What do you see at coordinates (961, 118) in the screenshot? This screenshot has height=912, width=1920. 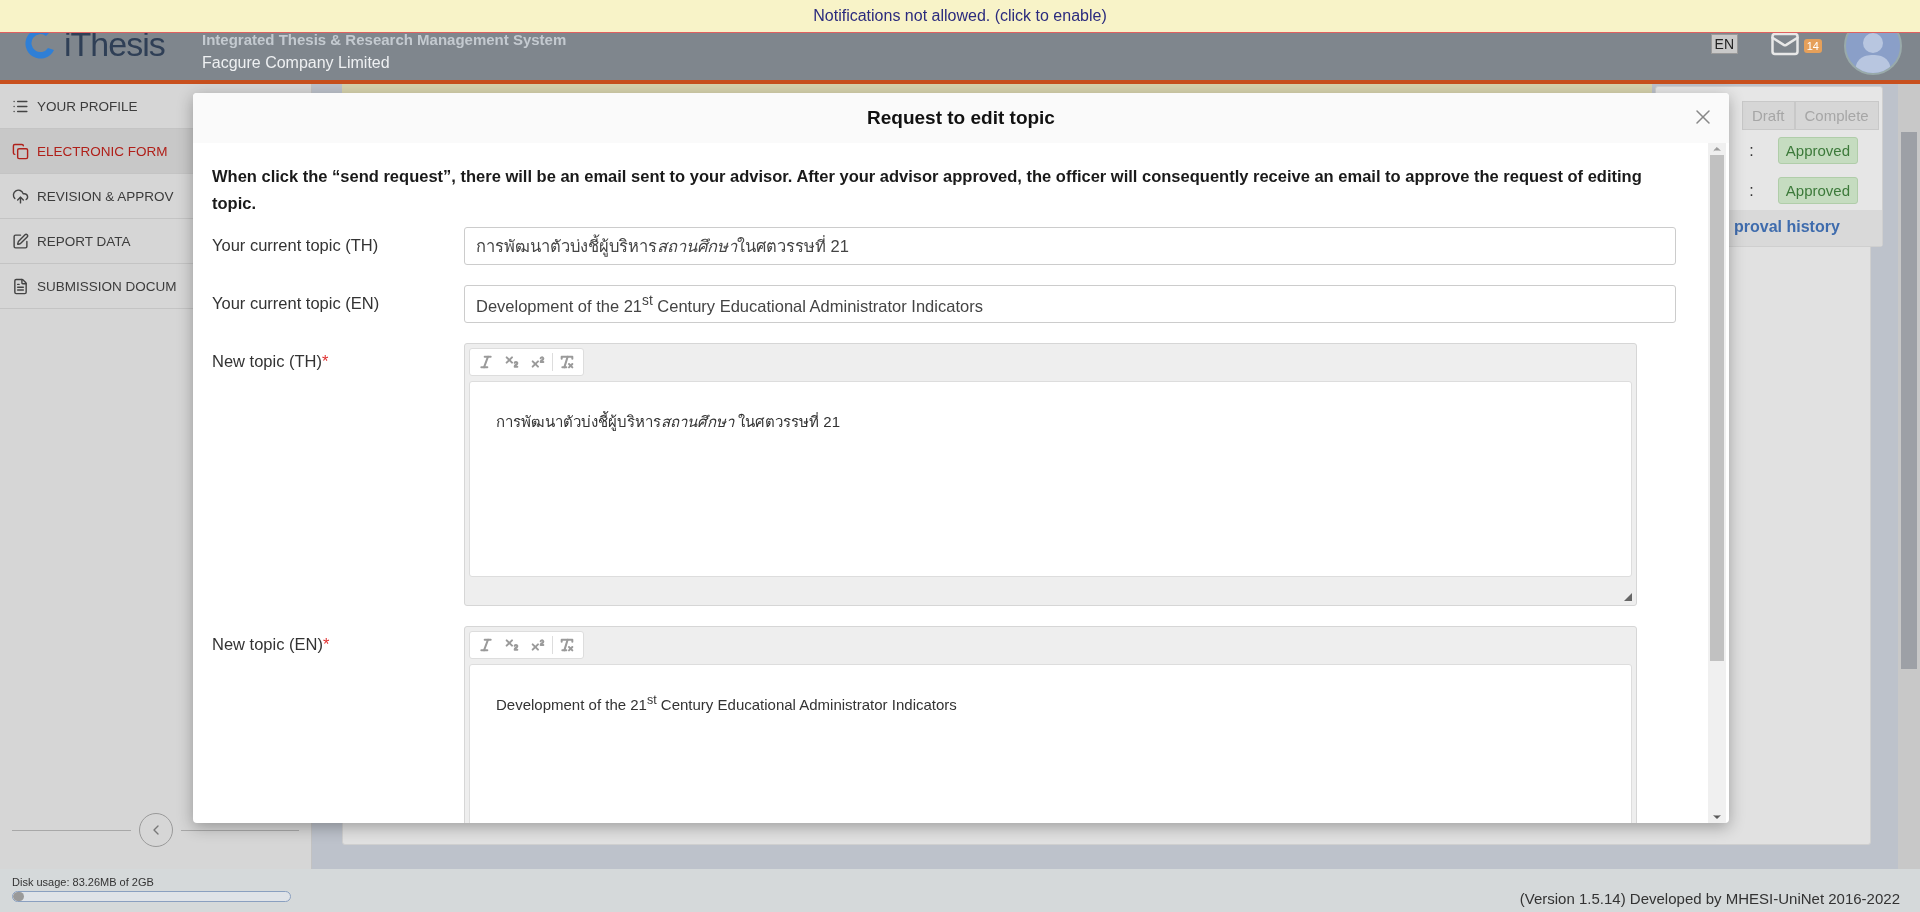 I see `dialog-title: Request to edit topic` at bounding box center [961, 118].